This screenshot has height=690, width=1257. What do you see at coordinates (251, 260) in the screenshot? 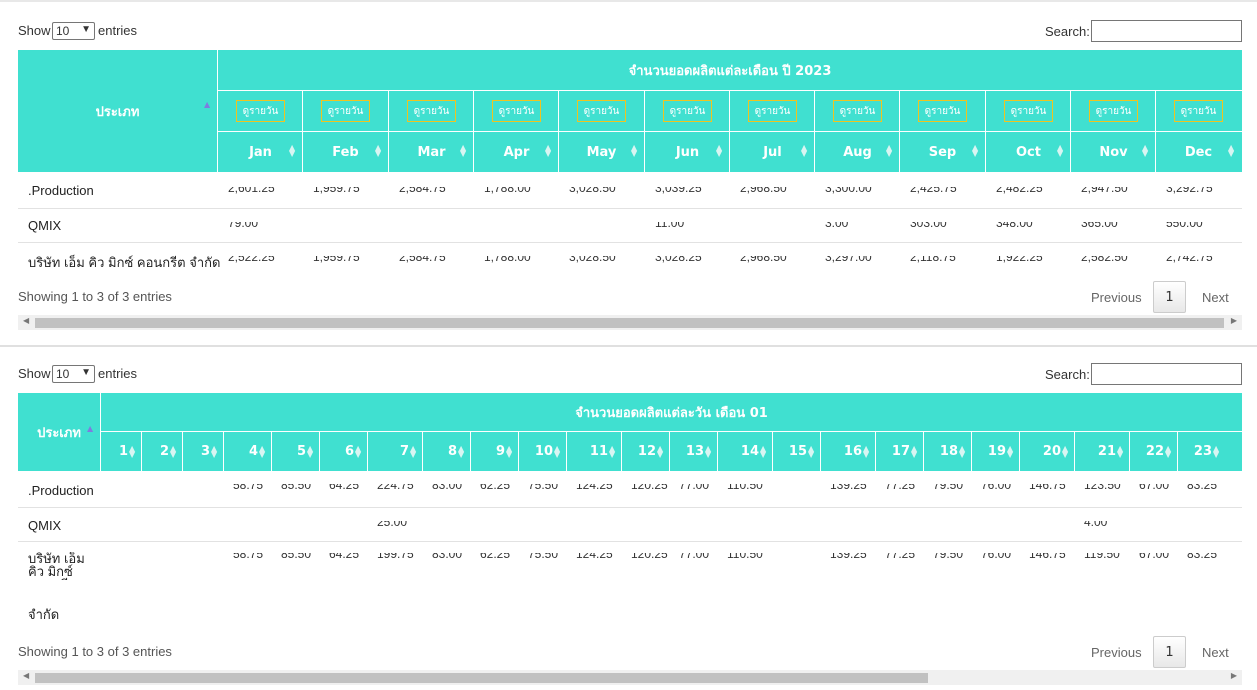
I see `table-cell: 2,522.25` at bounding box center [251, 260].